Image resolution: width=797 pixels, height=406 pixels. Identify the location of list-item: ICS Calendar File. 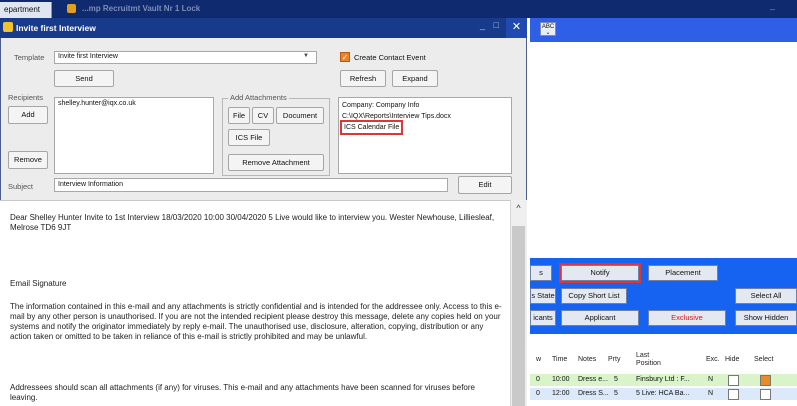
(371, 127).